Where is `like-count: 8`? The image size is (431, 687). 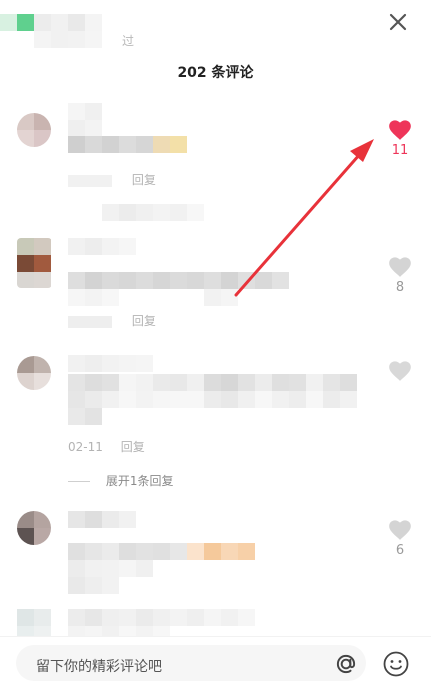
like-count: 8 is located at coordinates (400, 287).